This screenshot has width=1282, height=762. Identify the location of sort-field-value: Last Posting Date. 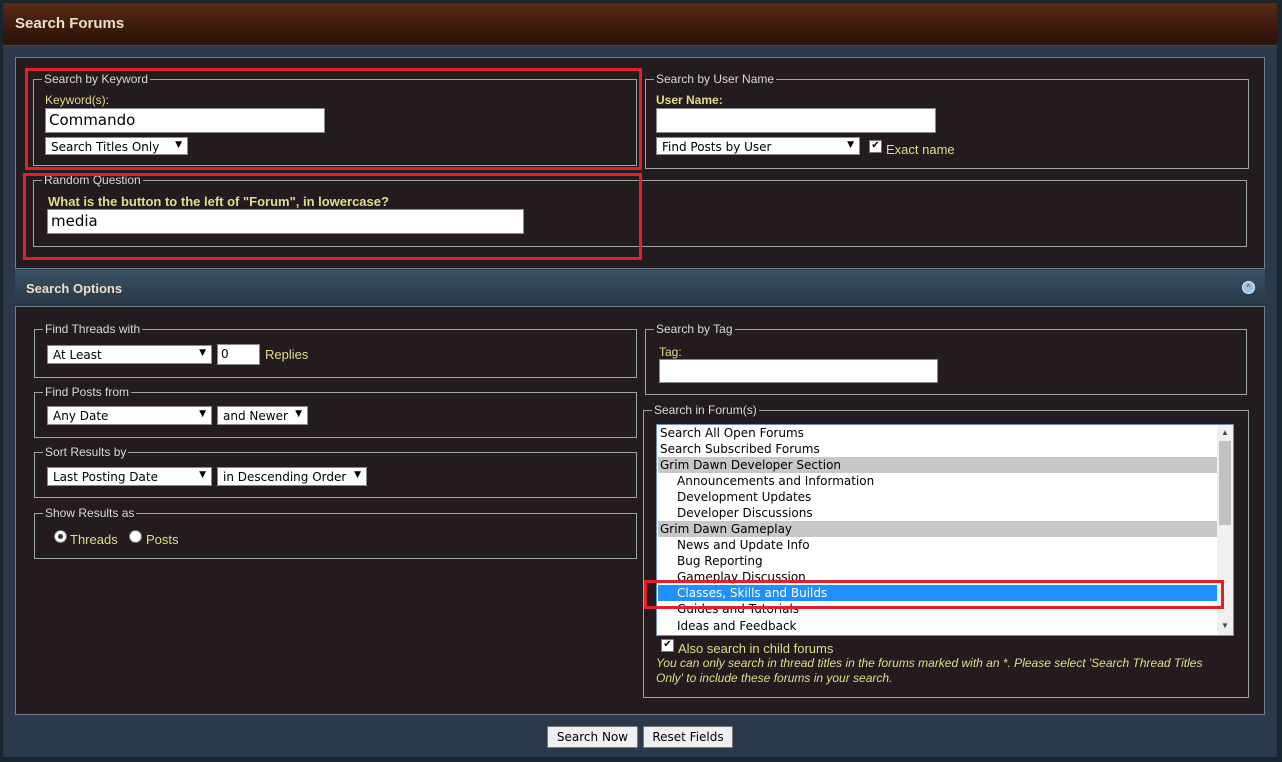
(105, 477).